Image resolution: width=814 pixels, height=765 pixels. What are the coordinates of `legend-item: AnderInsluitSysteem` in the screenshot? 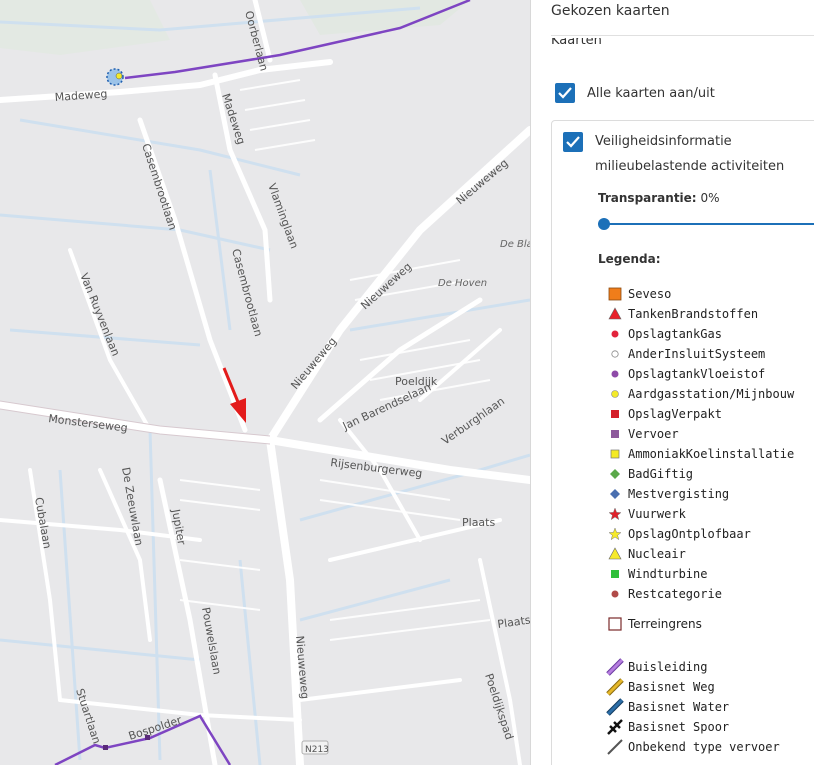 It's located at (685, 354).